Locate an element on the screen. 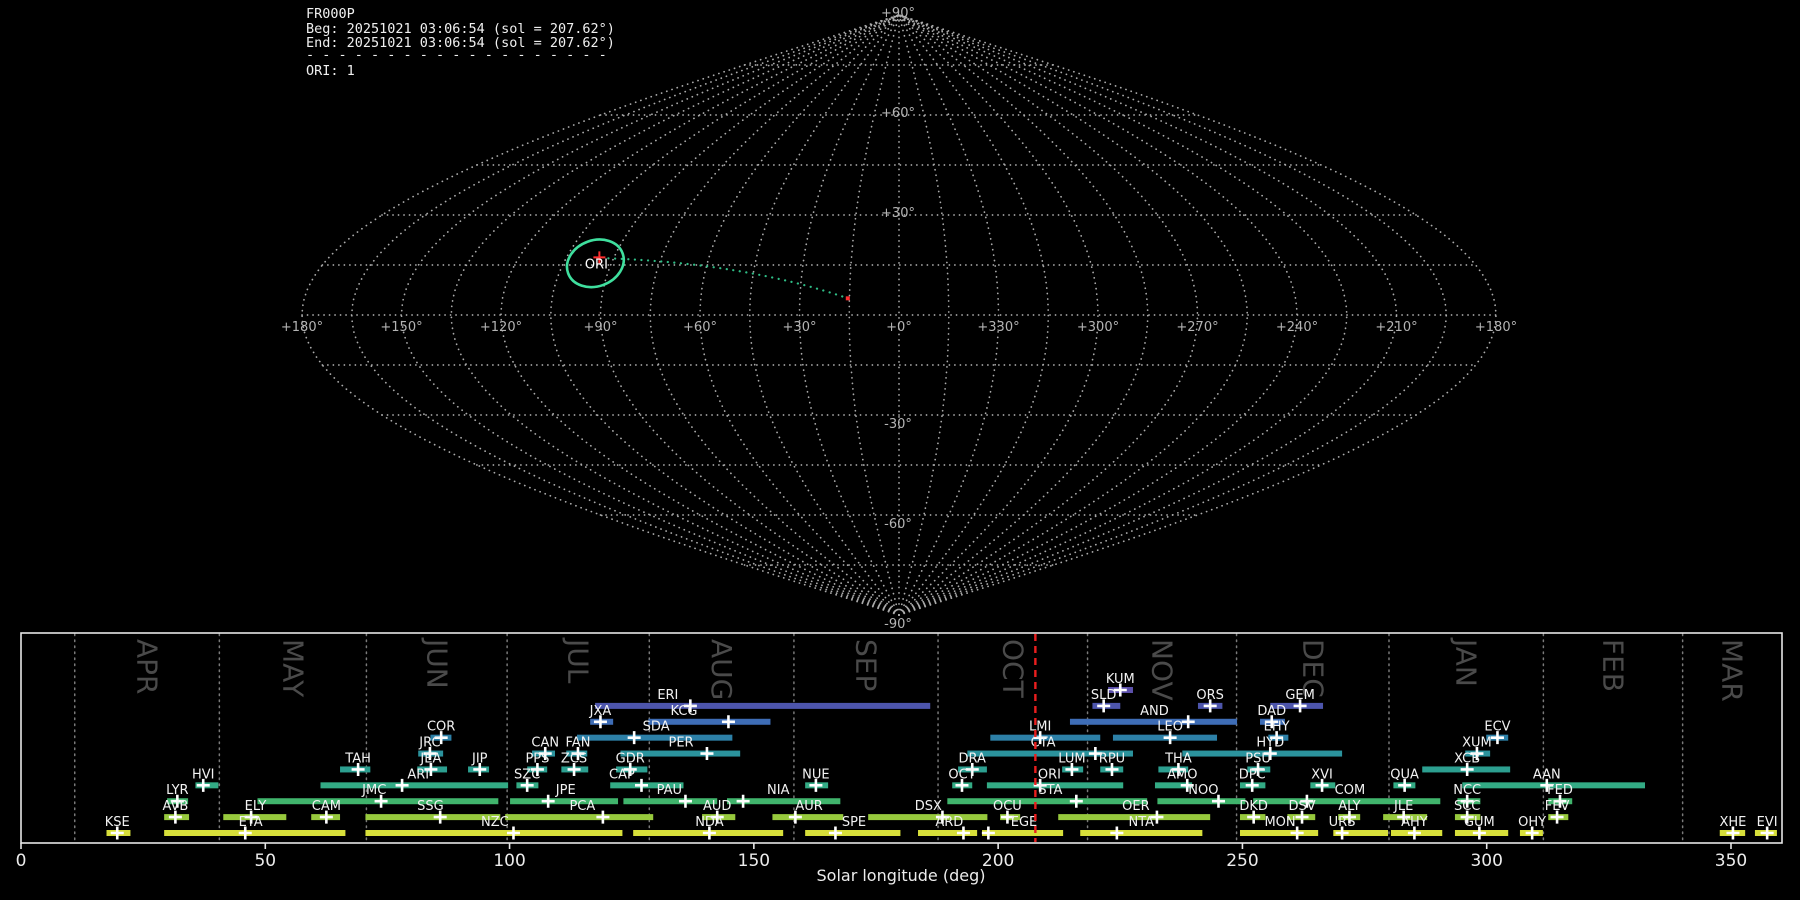  dec-axis-label: -60° is located at coordinates (898, 524).